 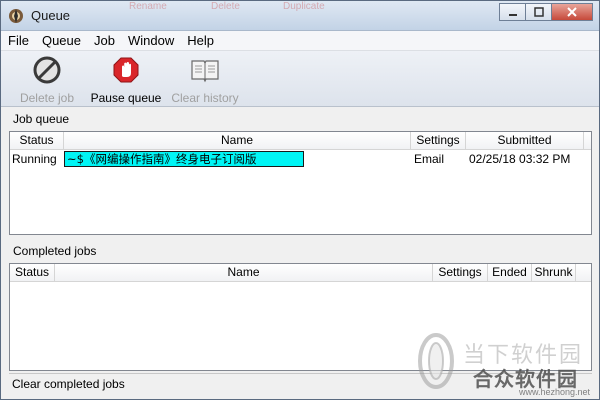 I want to click on row-status: Running, so click(x=34, y=159).